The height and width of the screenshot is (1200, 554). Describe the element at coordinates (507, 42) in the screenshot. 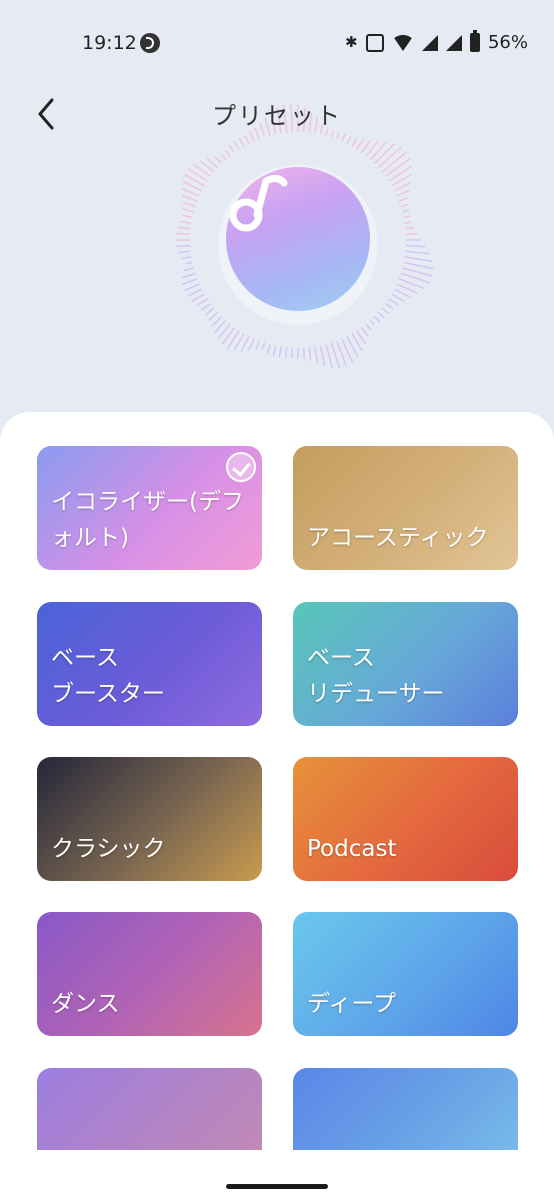

I see `battery-percent: 56%` at that location.